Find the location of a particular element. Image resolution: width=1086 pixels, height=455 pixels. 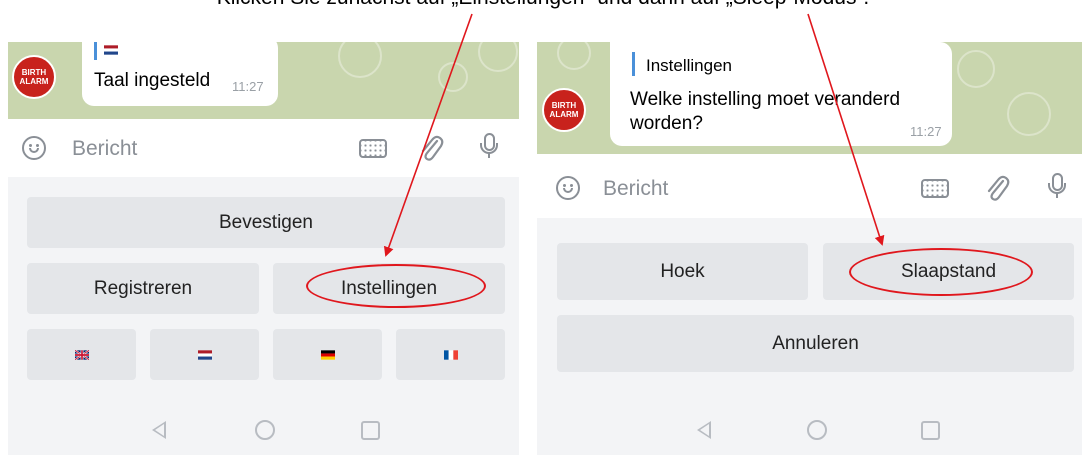

language-german-button is located at coordinates (327, 354).